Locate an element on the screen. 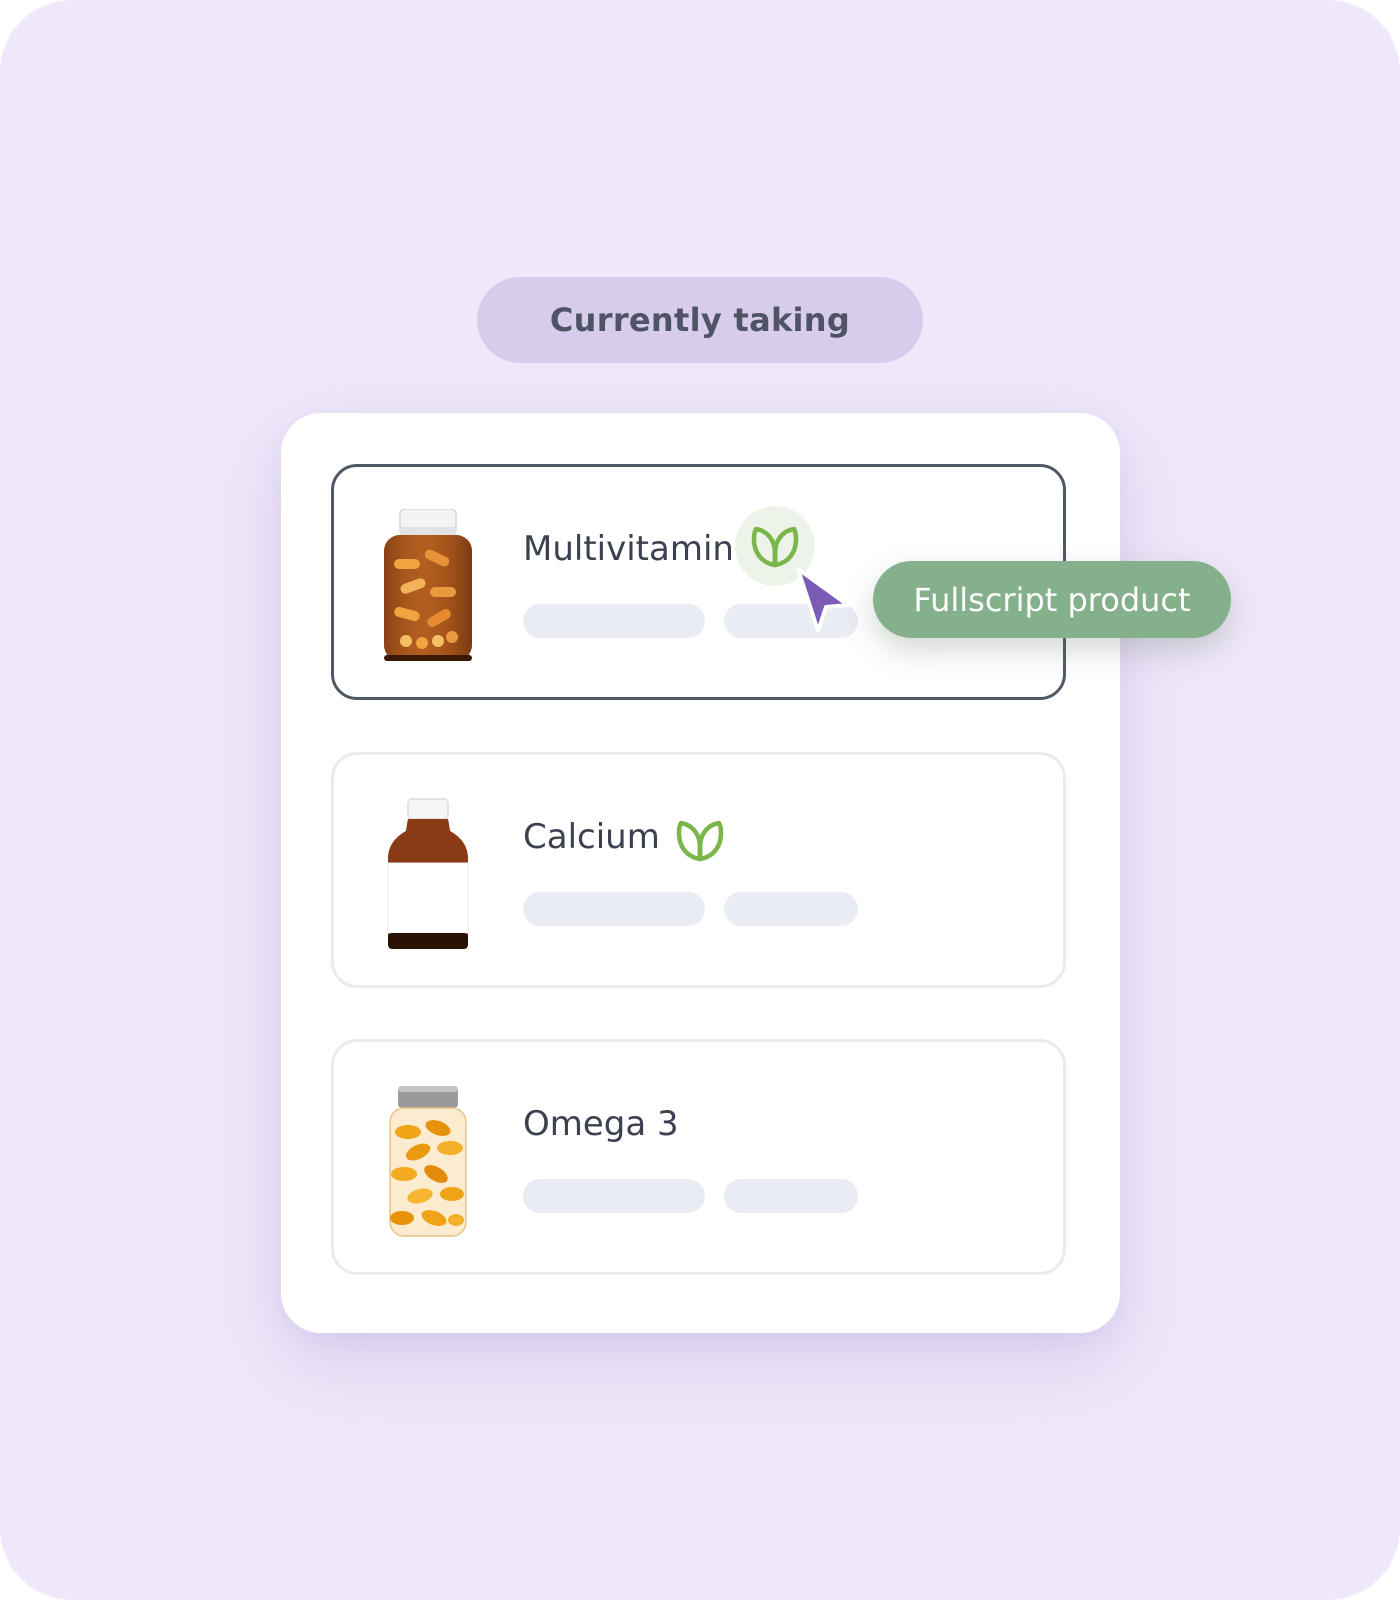 The width and height of the screenshot is (1400, 1600). list-item-calcium: Calcium is located at coordinates (698, 870).